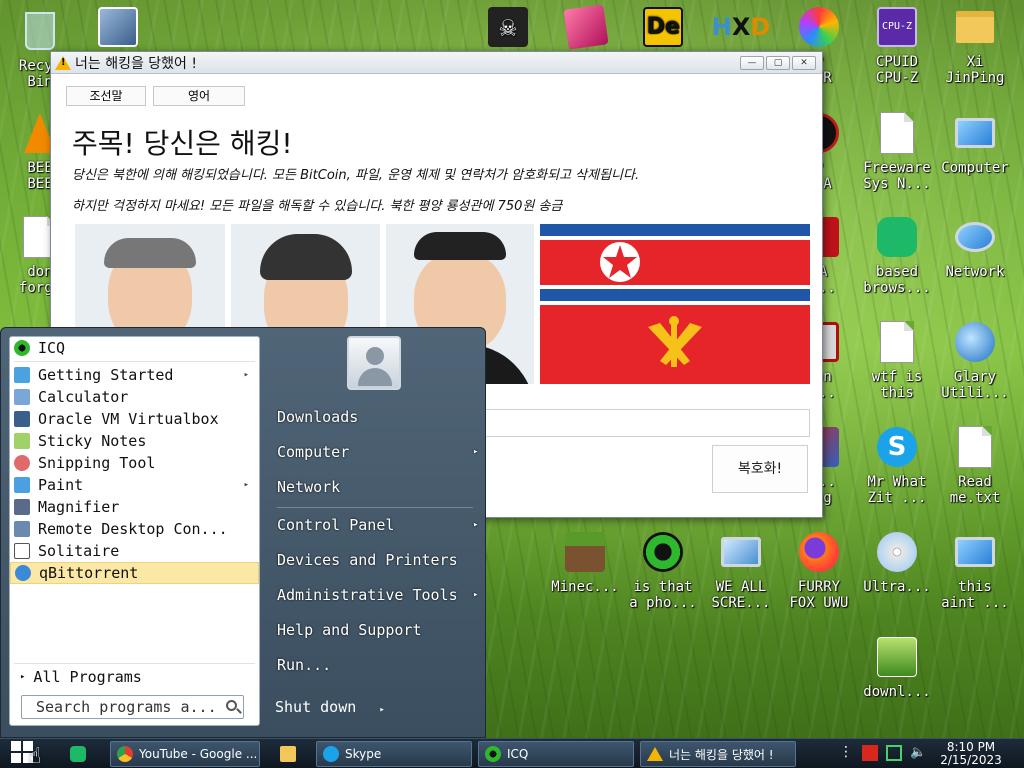 The width and height of the screenshot is (1024, 768). What do you see at coordinates (975, 272) in the screenshot?
I see `desktop-icon-label: Network` at bounding box center [975, 272].